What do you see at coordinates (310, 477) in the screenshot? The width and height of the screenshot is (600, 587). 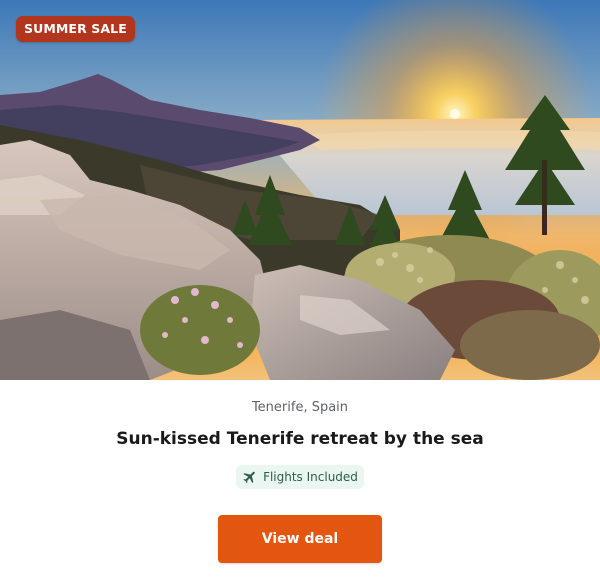 I see `flights-included-label: Flights Included` at bounding box center [310, 477].